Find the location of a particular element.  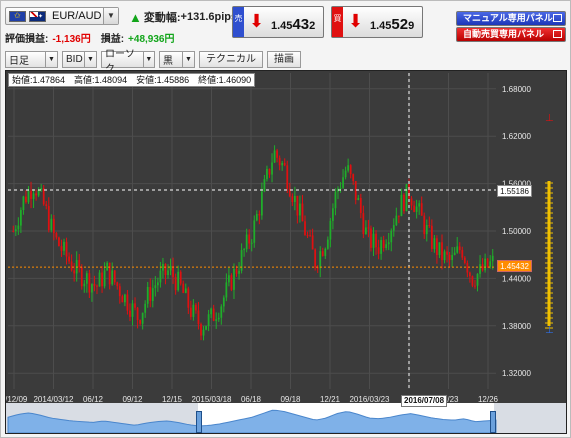

sell-rate: 1.45432 is located at coordinates (293, 24).